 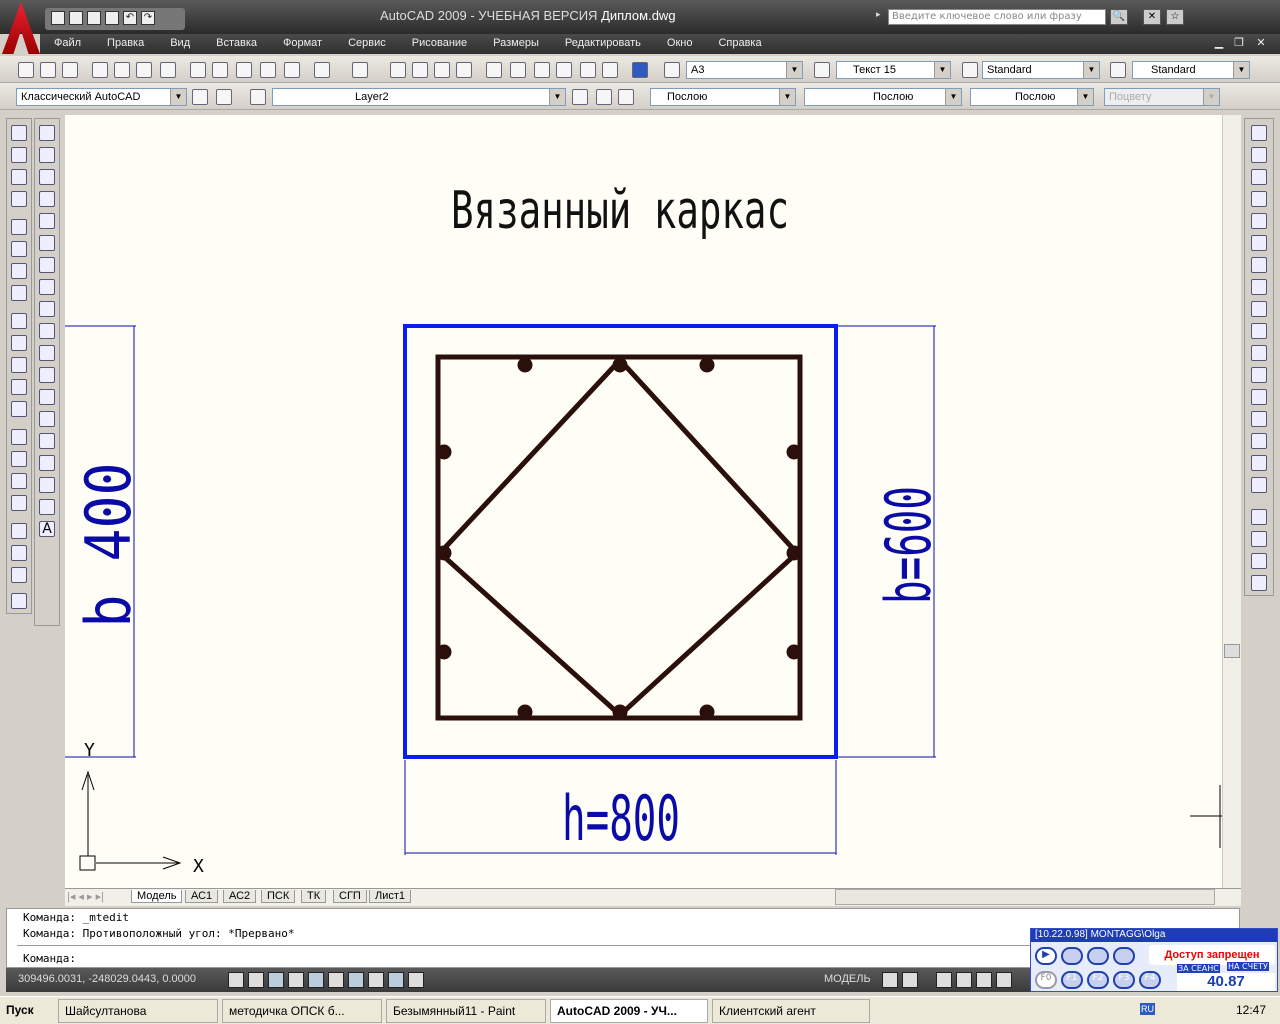 What do you see at coordinates (1004, 980) in the screenshot?
I see `showmotion-icon` at bounding box center [1004, 980].